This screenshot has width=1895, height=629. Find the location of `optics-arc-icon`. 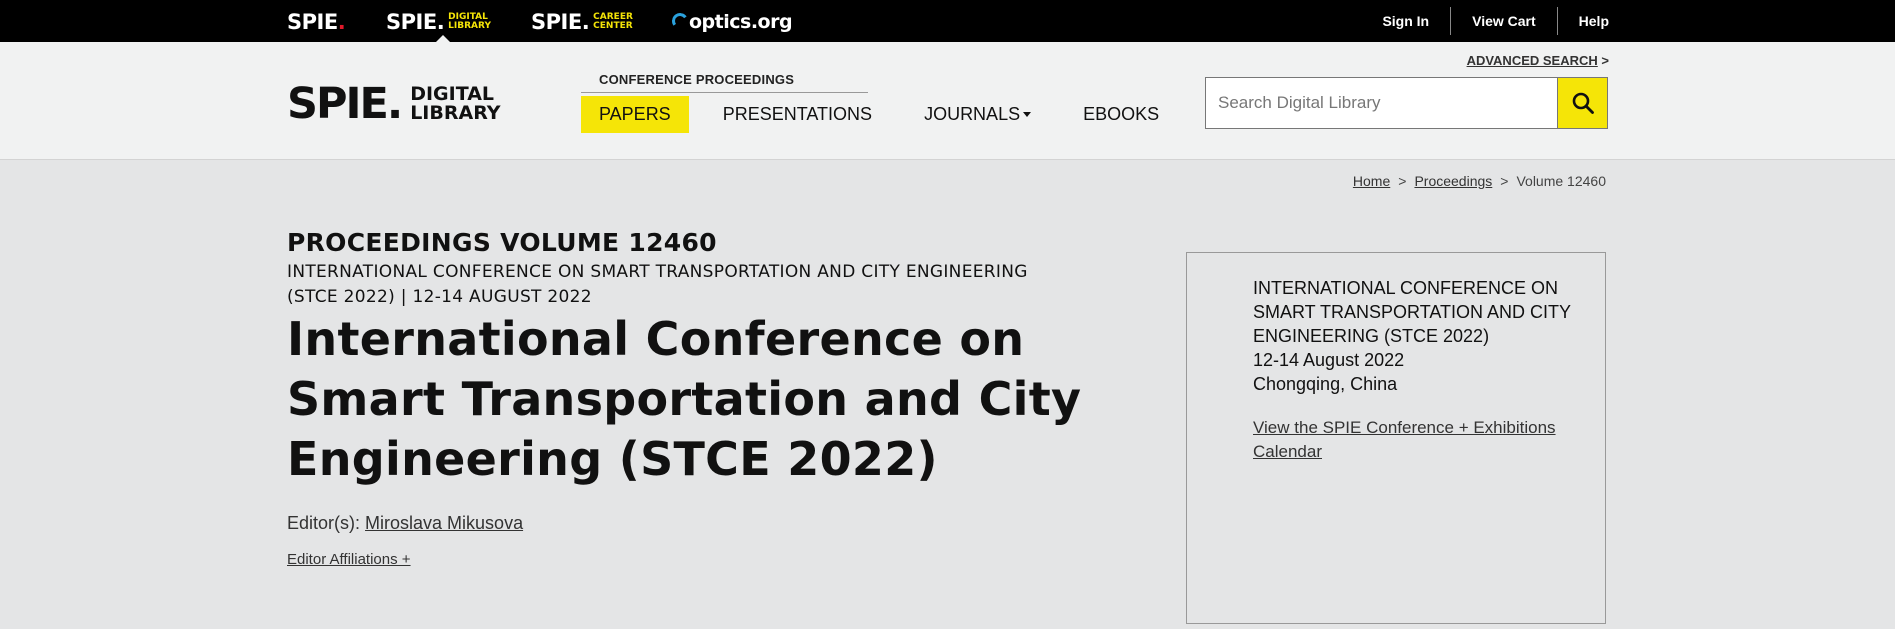

optics-arc-icon is located at coordinates (680, 21).